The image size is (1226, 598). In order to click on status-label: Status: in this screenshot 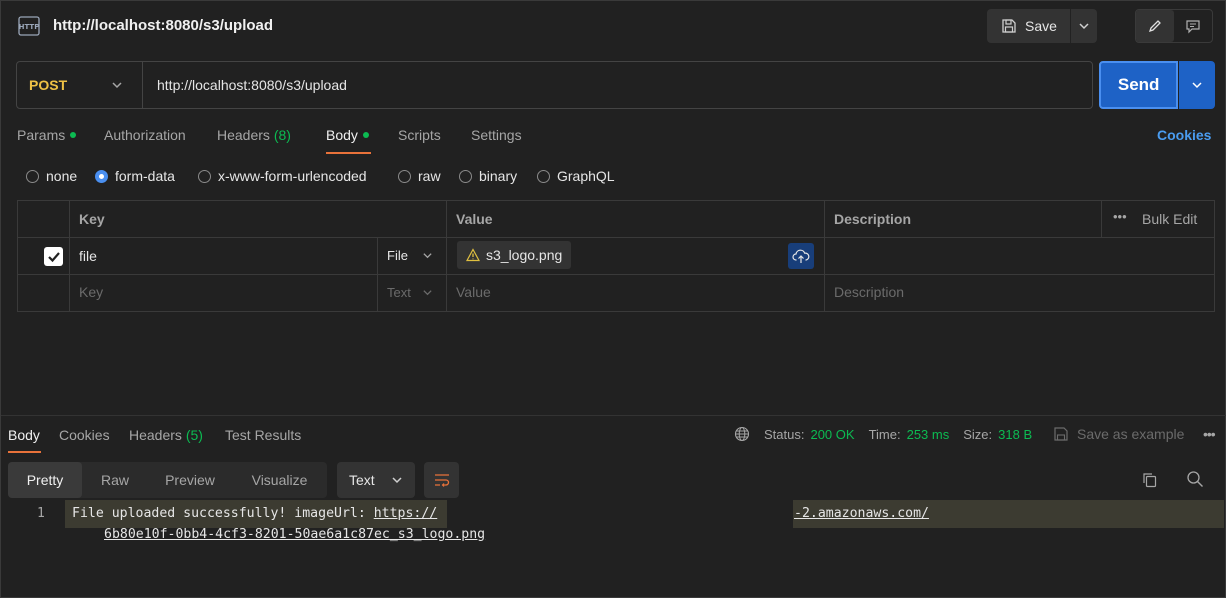, I will do `click(784, 434)`.